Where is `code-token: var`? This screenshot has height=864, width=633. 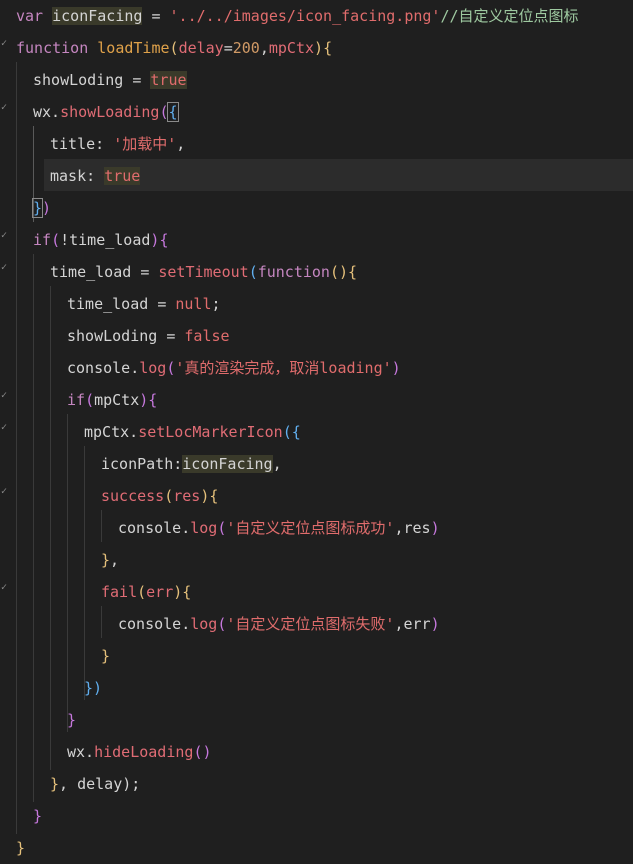 code-token: var is located at coordinates (34, 16).